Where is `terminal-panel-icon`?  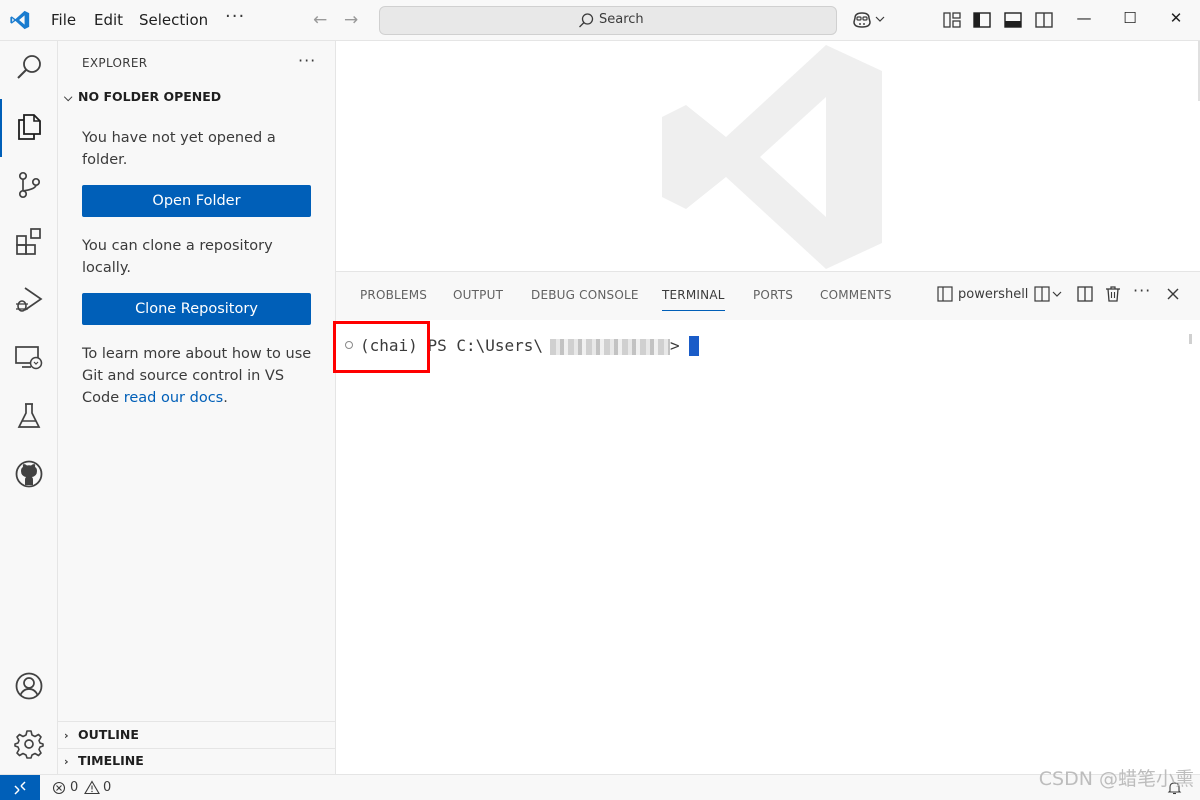 terminal-panel-icon is located at coordinates (945, 294).